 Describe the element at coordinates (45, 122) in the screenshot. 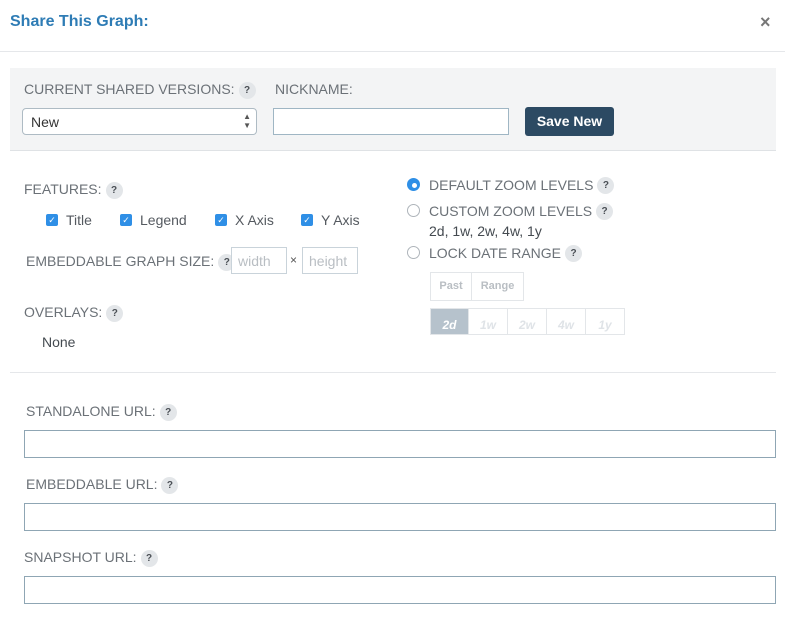

I see `versions-select-value: New` at that location.